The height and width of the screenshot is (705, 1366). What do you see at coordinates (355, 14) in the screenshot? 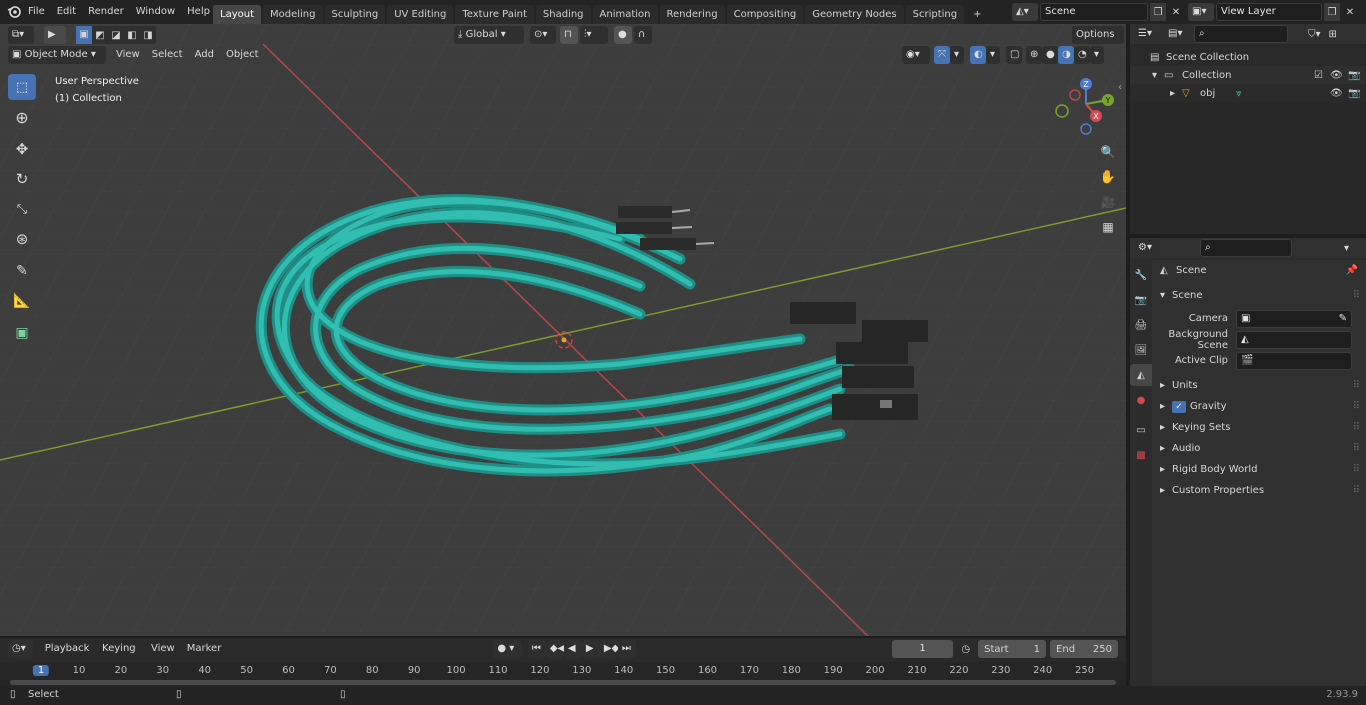
I see `tab-sculpting: Sculpting` at bounding box center [355, 14].